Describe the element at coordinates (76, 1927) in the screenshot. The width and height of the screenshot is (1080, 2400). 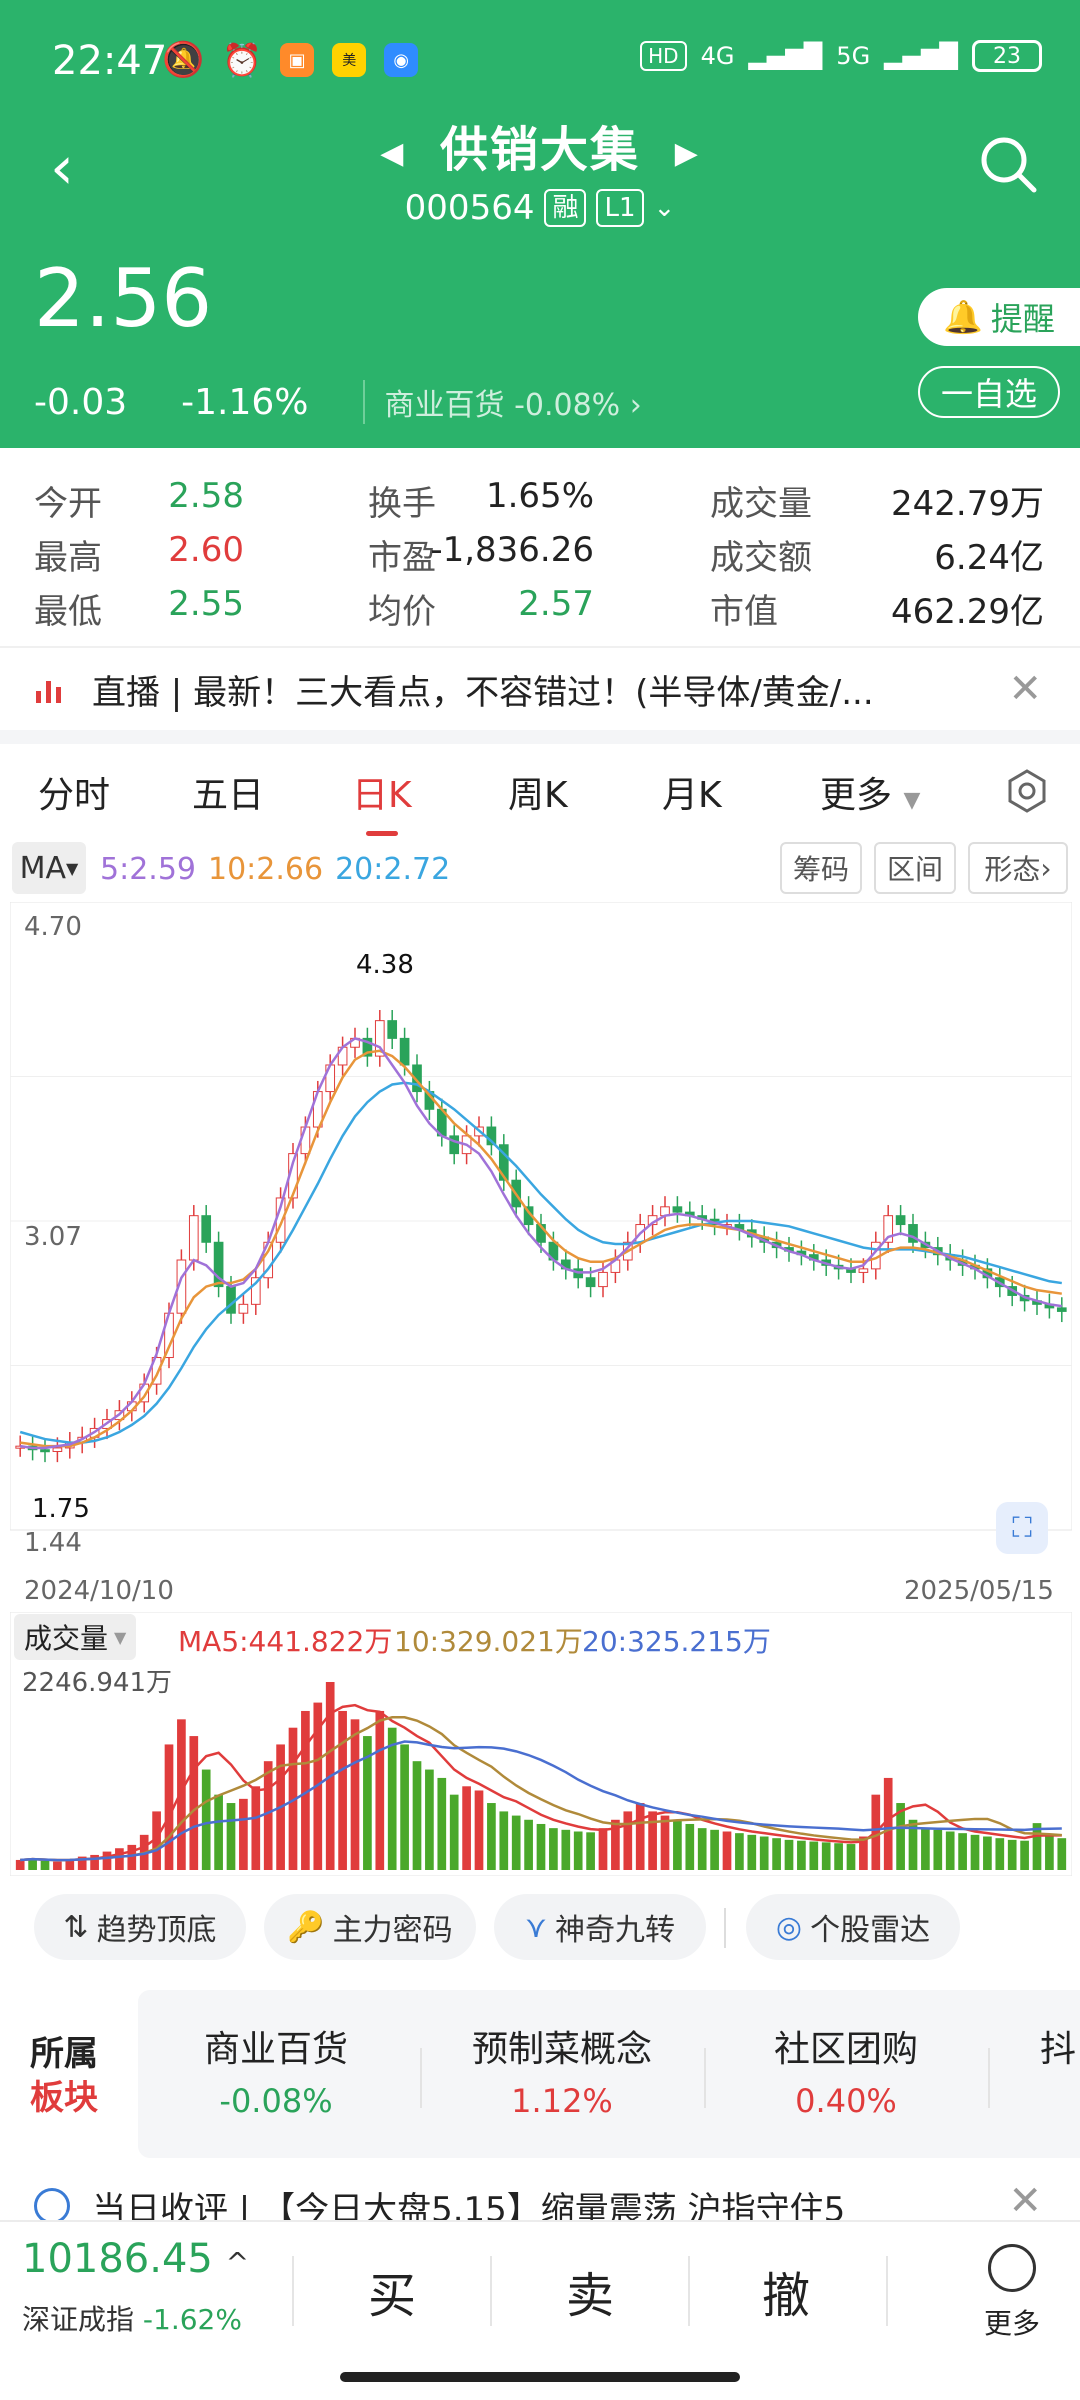
I see `trend-icon: ⇅` at that location.